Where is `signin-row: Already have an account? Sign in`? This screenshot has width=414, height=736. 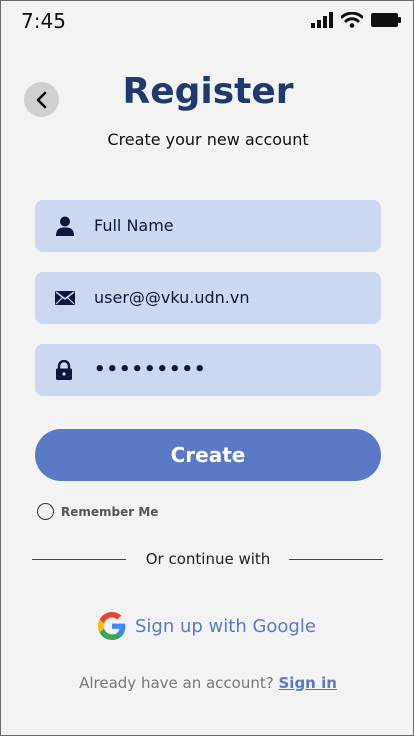
signin-row: Already have an account? Sign in is located at coordinates (207, 683).